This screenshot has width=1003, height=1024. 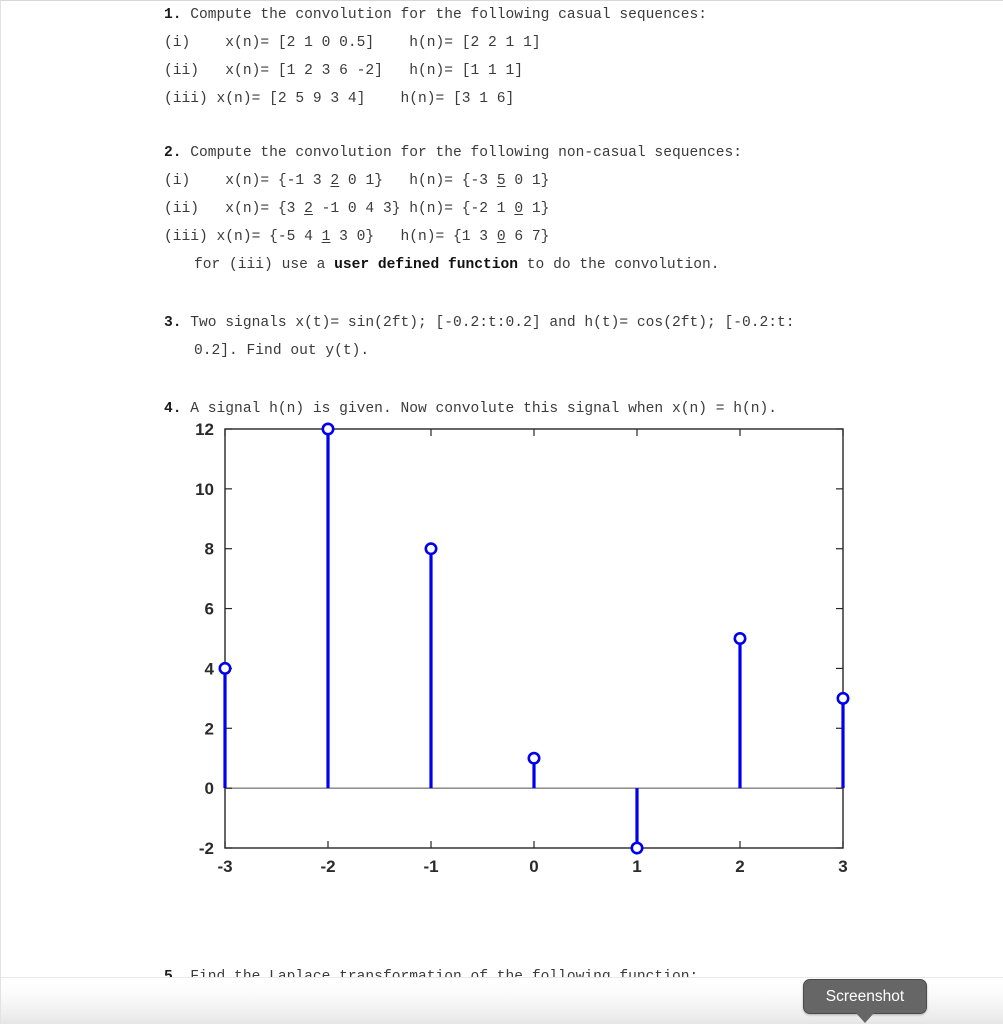 I want to click on equation-term-1: -1.25+3.5te, so click(x=288, y=1012).